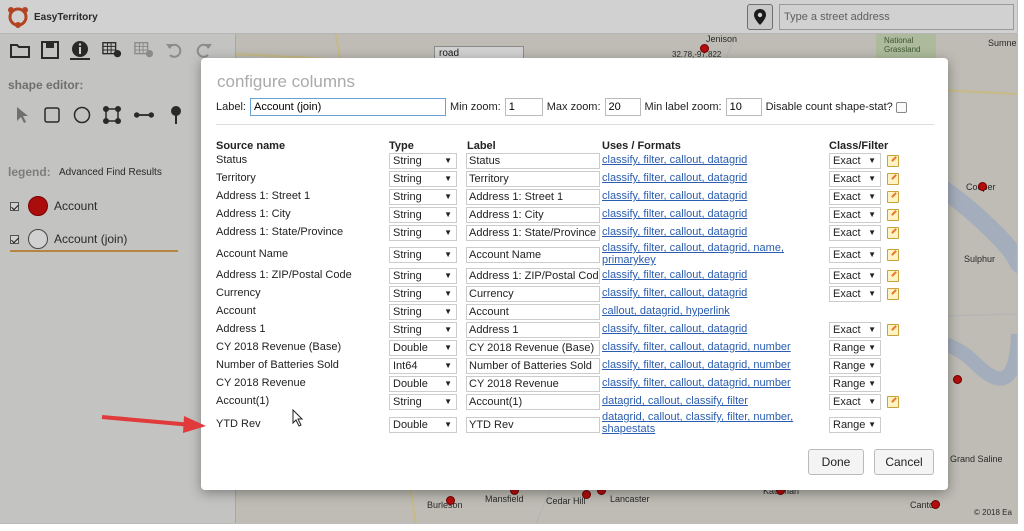 The width and height of the screenshot is (1024, 531). Describe the element at coordinates (533, 276) in the screenshot. I see `label-input: Address 1: ZIP/Postal Code` at that location.